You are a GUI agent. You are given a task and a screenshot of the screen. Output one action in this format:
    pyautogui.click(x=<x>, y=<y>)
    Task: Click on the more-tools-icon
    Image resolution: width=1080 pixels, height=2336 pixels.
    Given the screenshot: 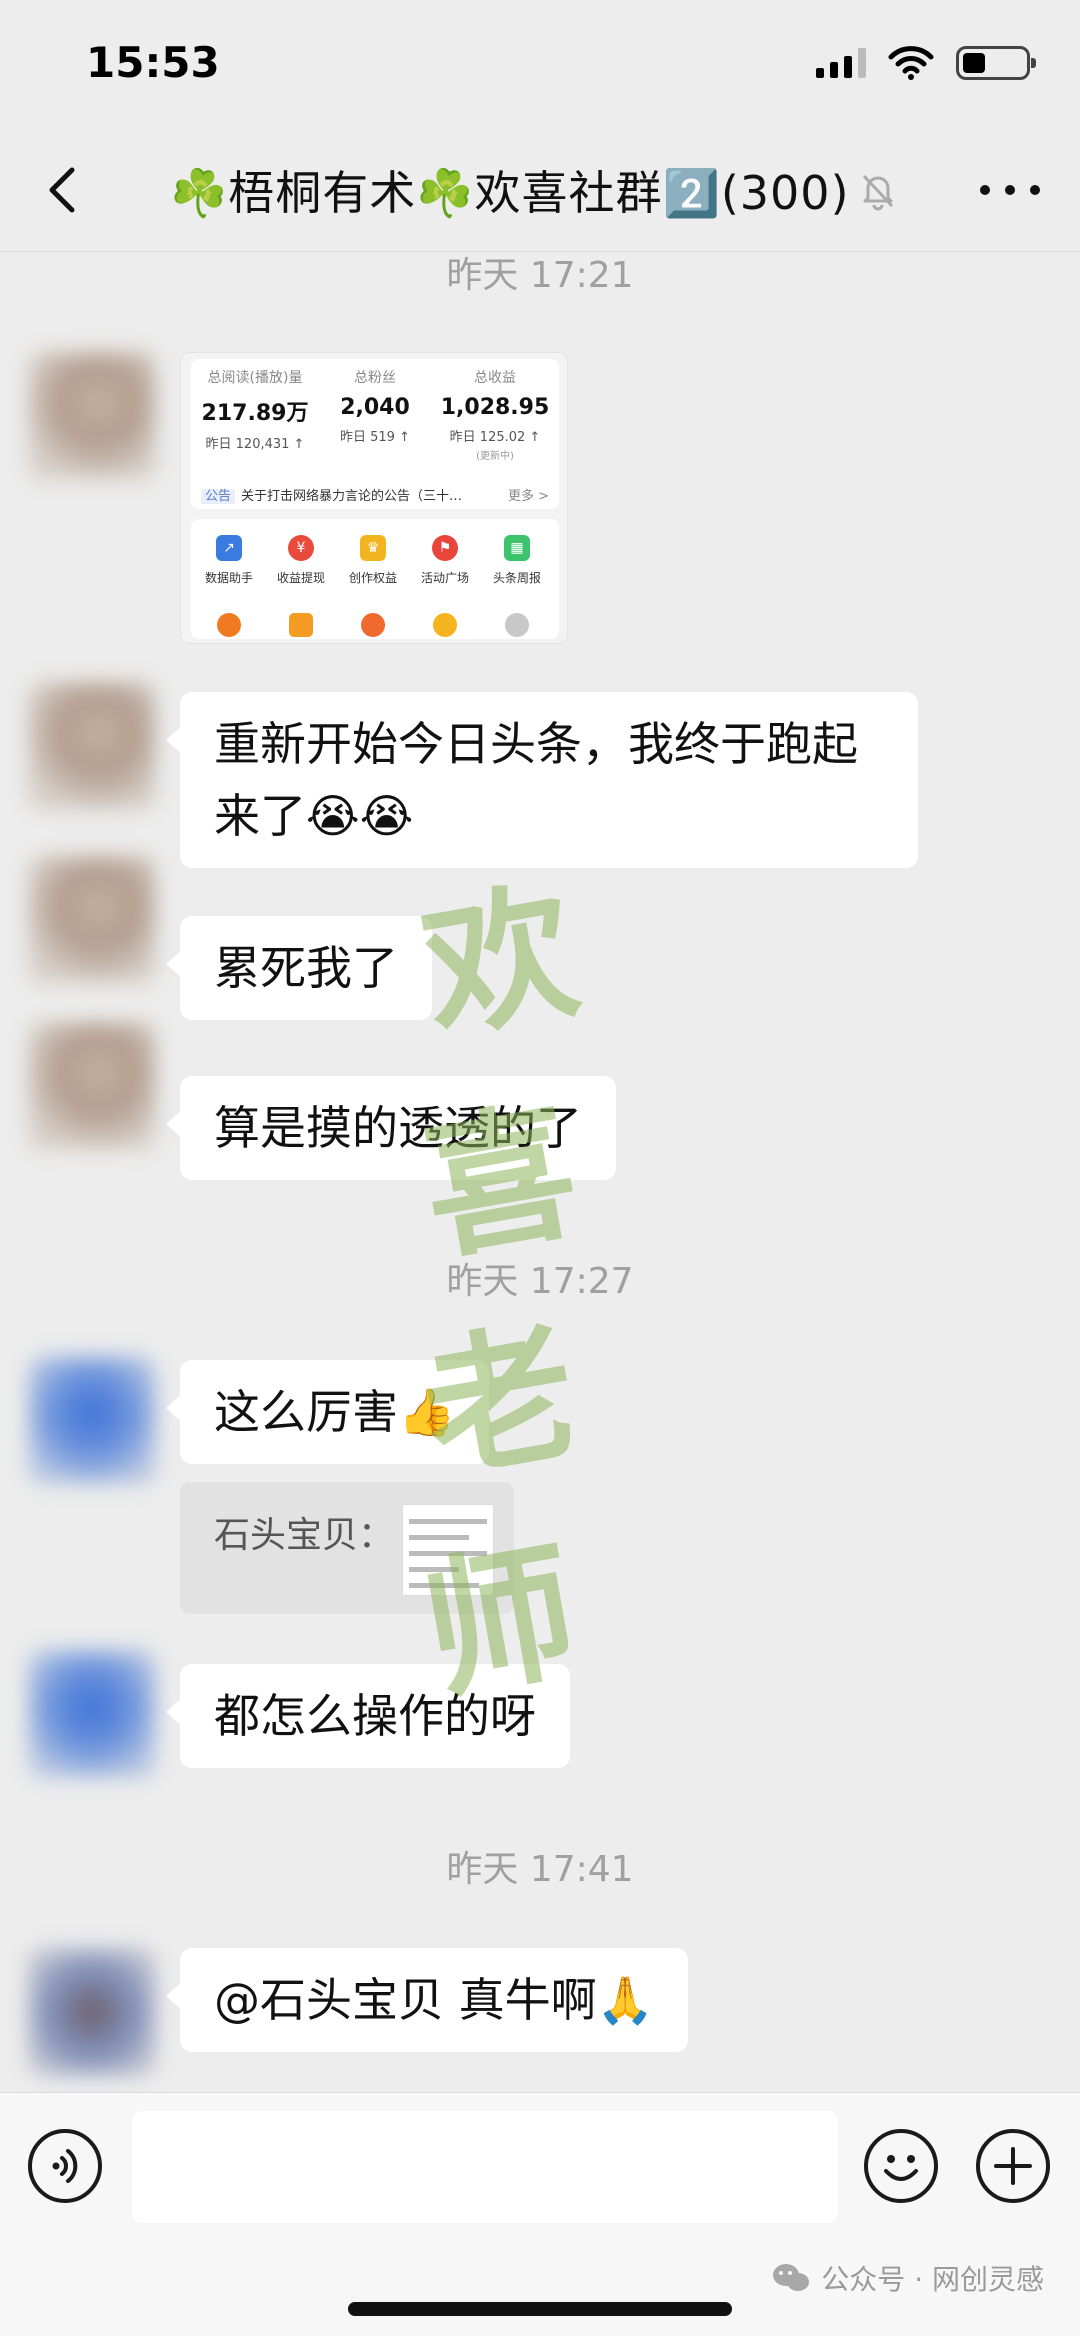 What is the action you would take?
    pyautogui.click(x=517, y=625)
    